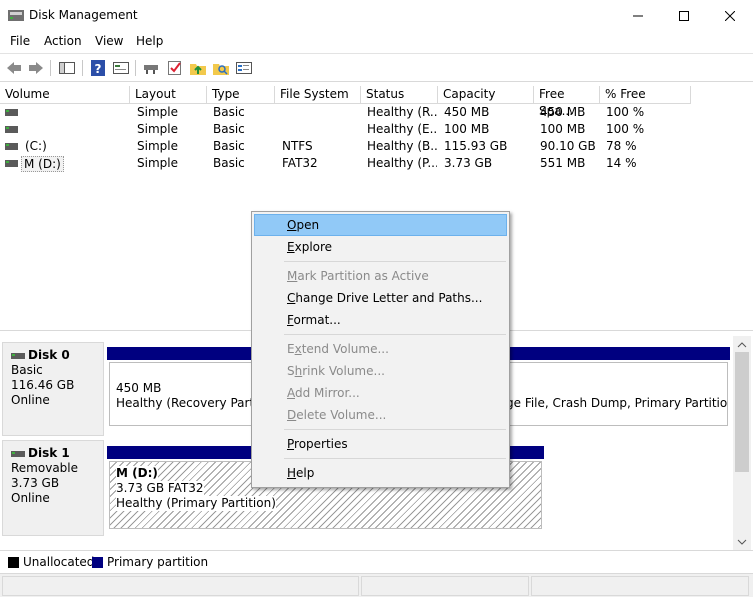 The image size is (753, 597). Describe the element at coordinates (30, 400) in the screenshot. I see `disk-0-state: Online` at that location.